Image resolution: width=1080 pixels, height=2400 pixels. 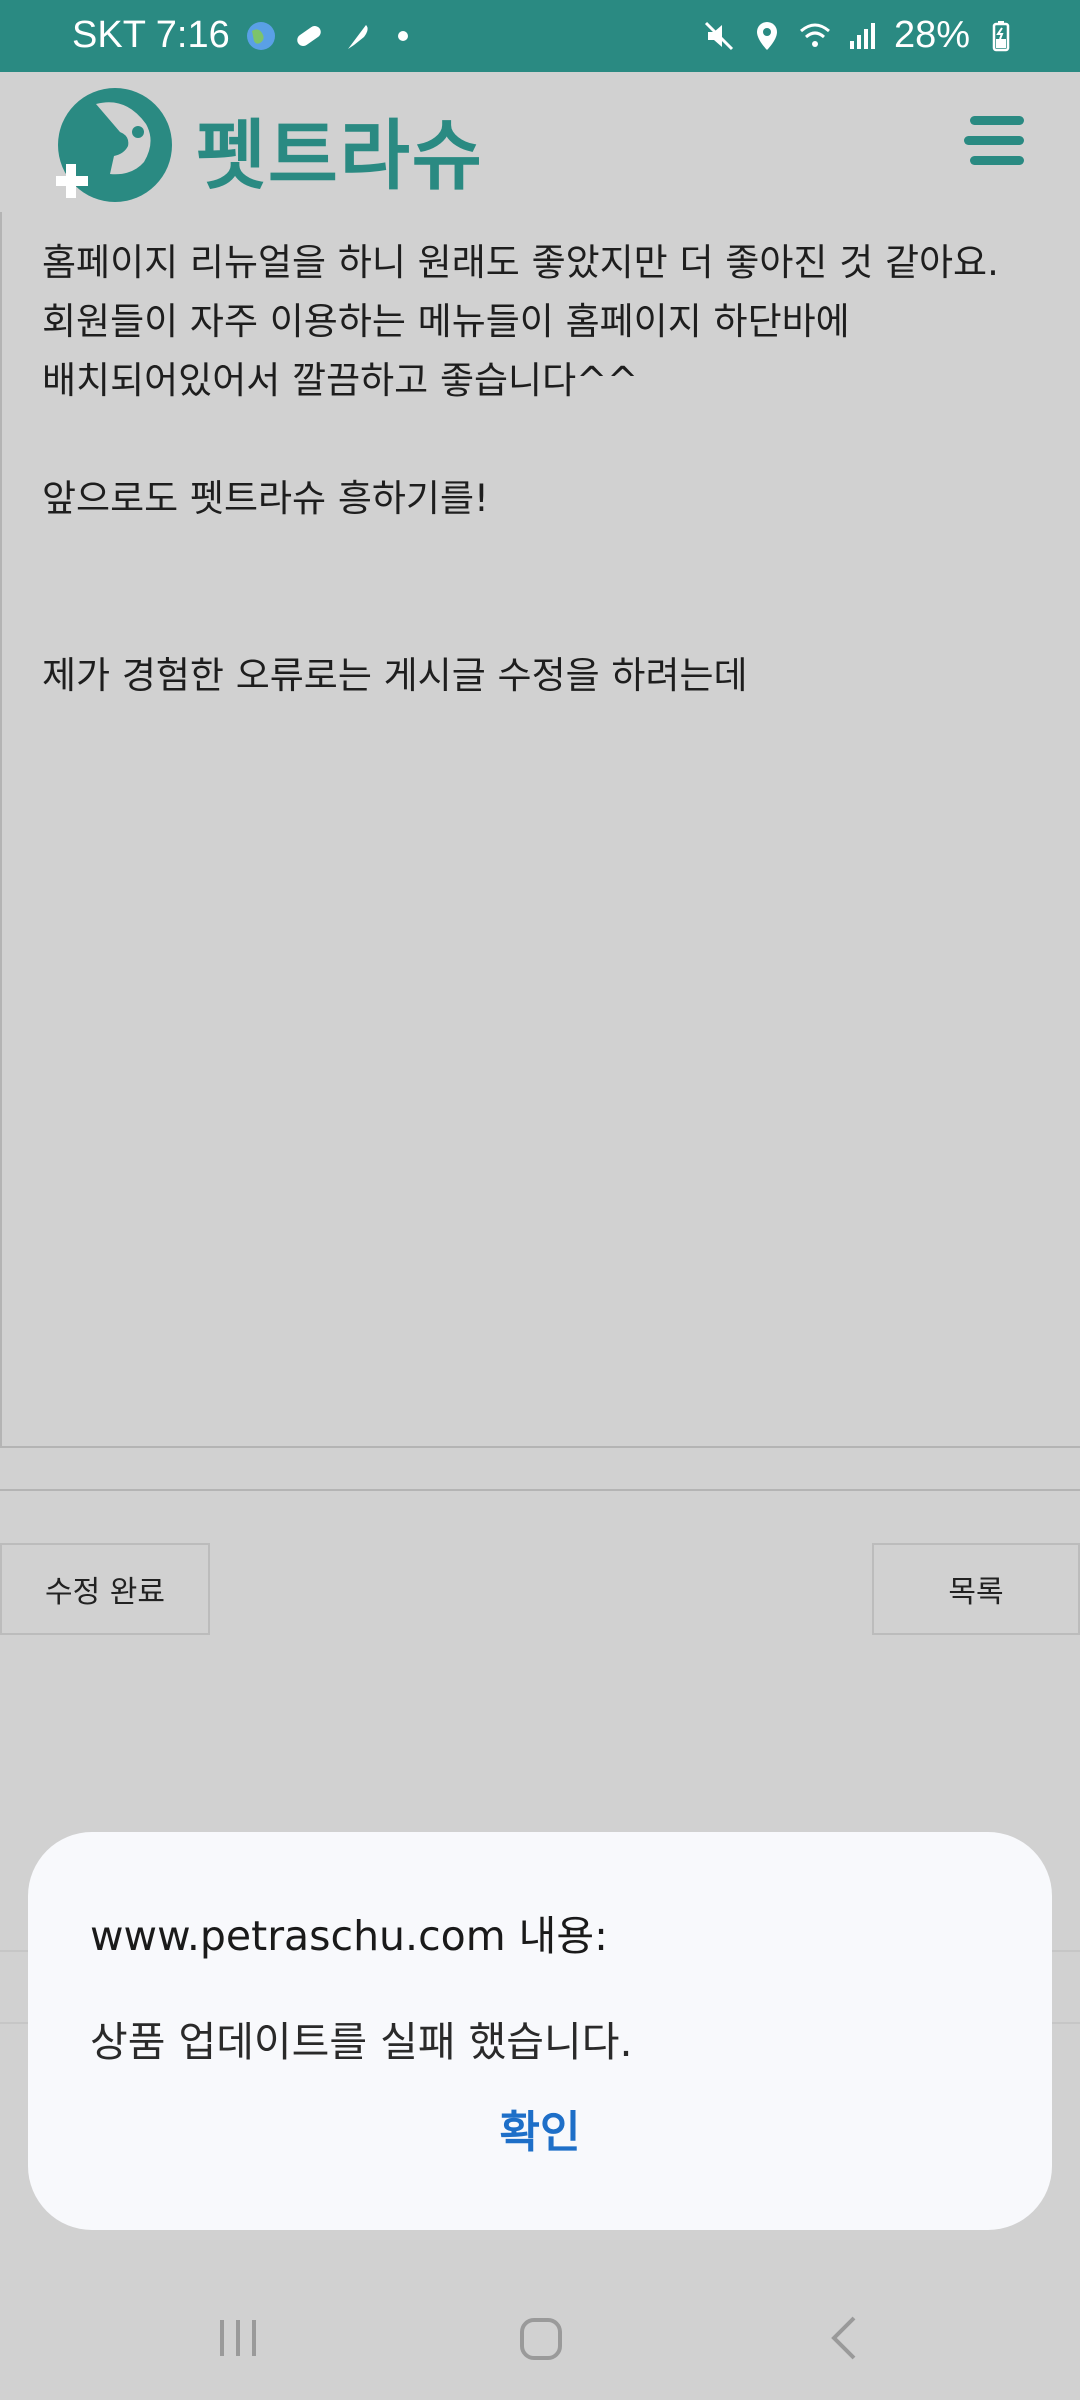 I want to click on editor-line: 제가 경험한 오류로는 게시글 수정을 하려는데, so click(x=395, y=675).